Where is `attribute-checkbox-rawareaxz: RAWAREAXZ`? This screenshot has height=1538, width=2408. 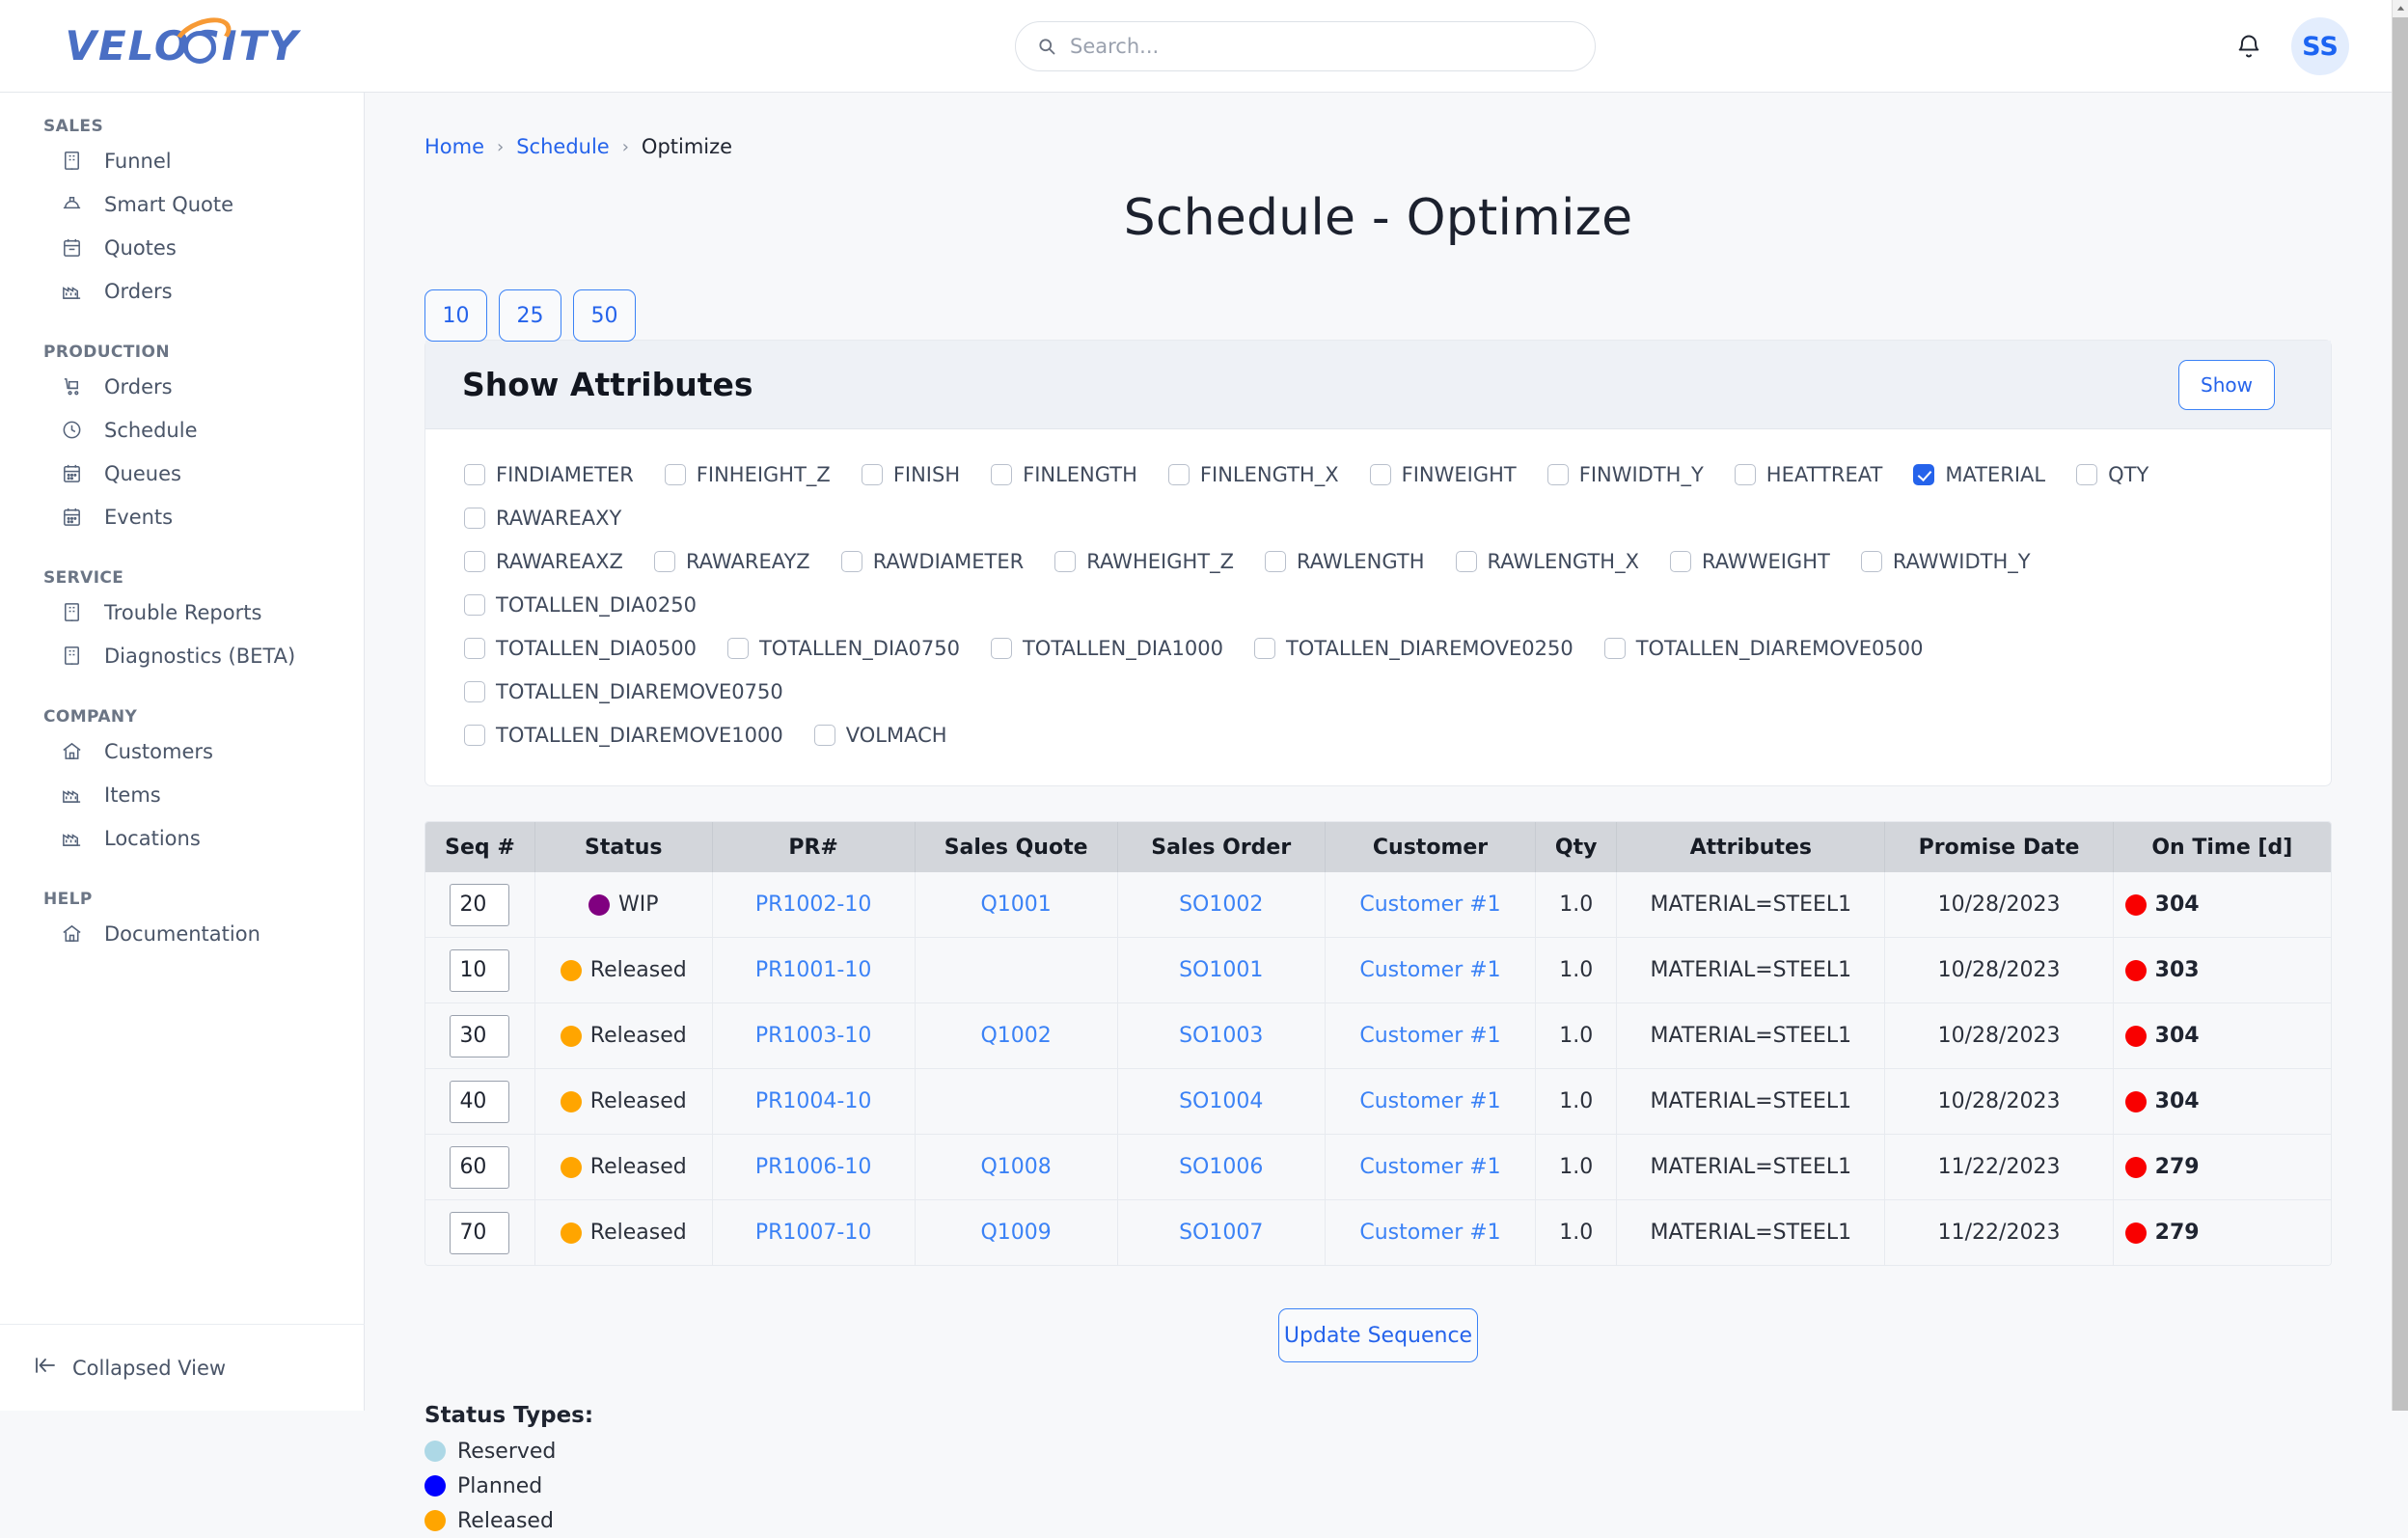 attribute-checkbox-rawareaxz: RAWAREAXZ is located at coordinates (543, 561).